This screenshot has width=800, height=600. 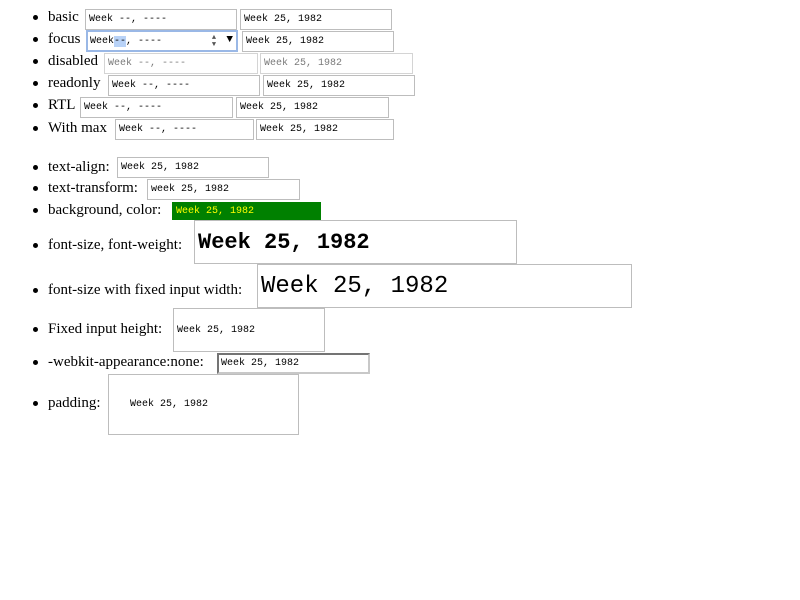 What do you see at coordinates (184, 129) in the screenshot?
I see `week-input-max-empty: Week --, ----` at bounding box center [184, 129].